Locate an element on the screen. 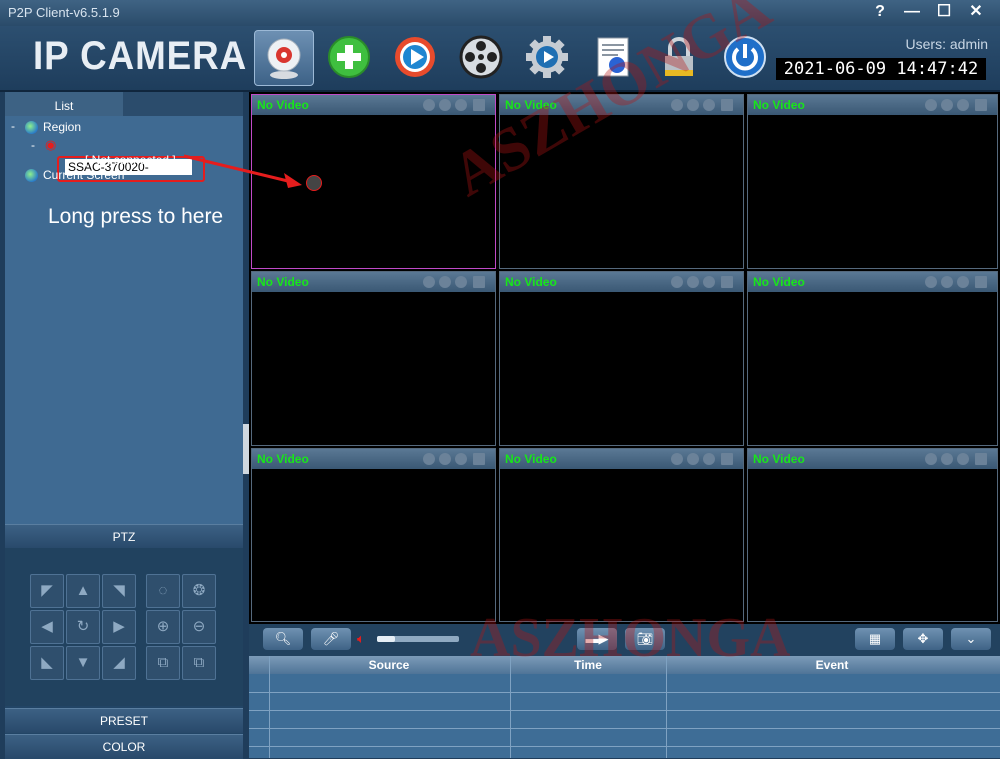  camera-view-icon is located at coordinates (284, 58).